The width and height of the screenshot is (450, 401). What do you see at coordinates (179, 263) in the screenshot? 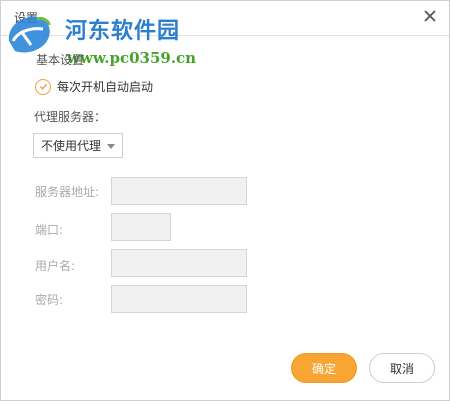
I see `username-input` at bounding box center [179, 263].